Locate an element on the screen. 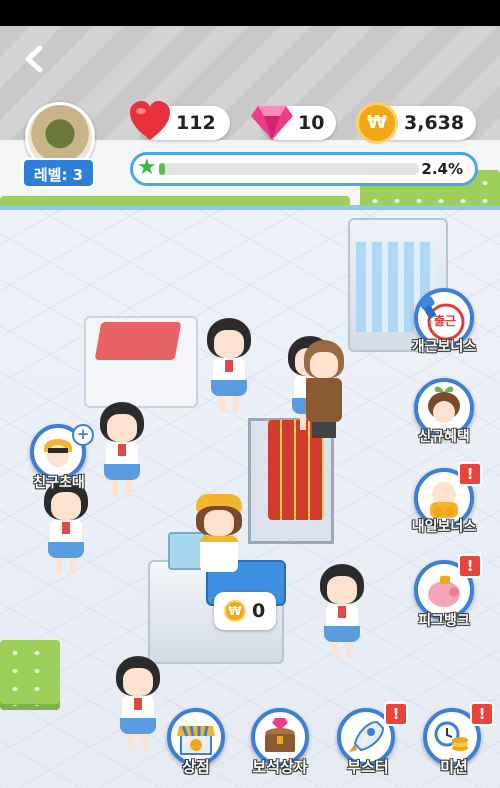 This screenshot has width=500, height=788. nav-shop-label: 상점 is located at coordinates (196, 767).